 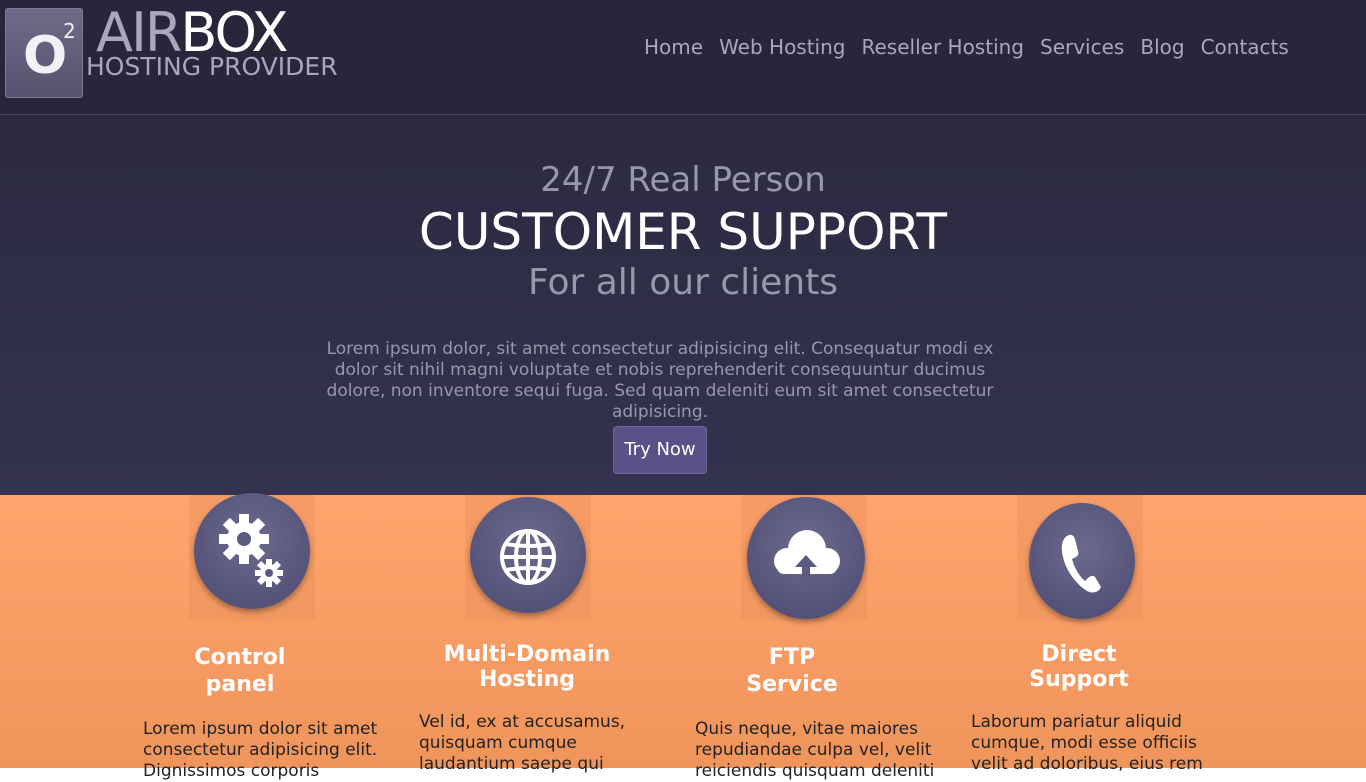 I want to click on hero-subtitle-top: 24/7 Real Person, so click(x=683, y=180).